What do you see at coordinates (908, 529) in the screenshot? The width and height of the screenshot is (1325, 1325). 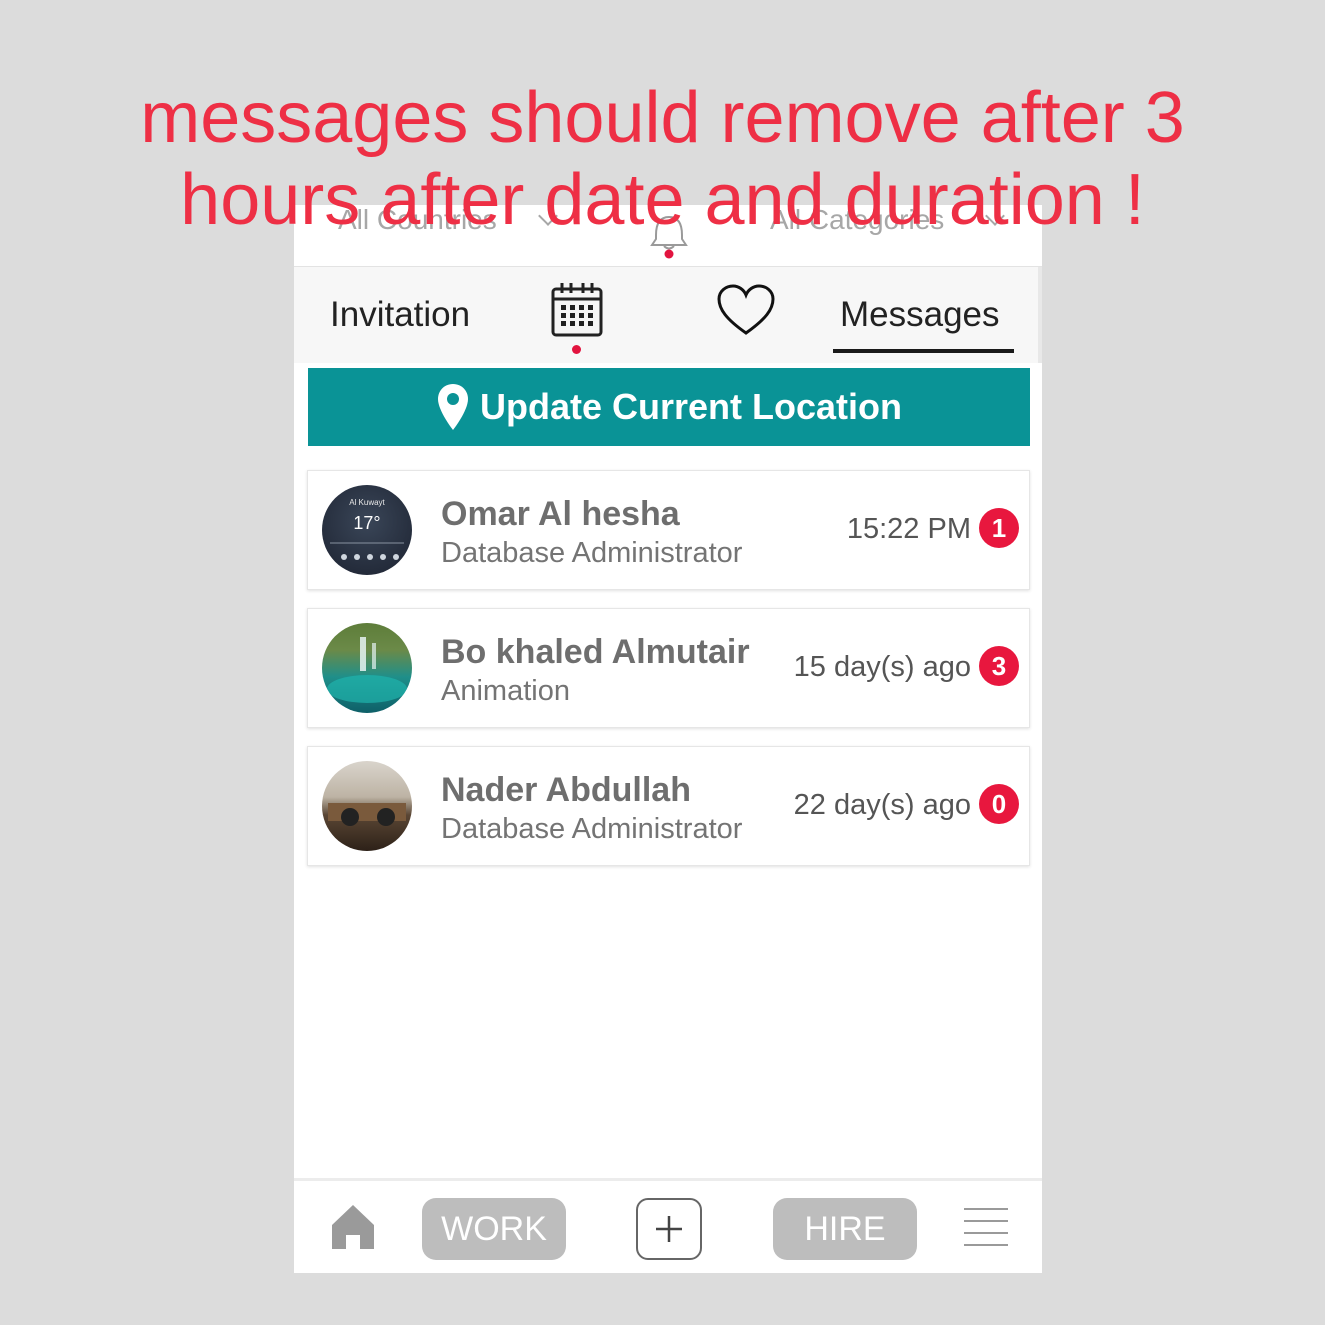 I see `message-time: 15:22 PM` at bounding box center [908, 529].